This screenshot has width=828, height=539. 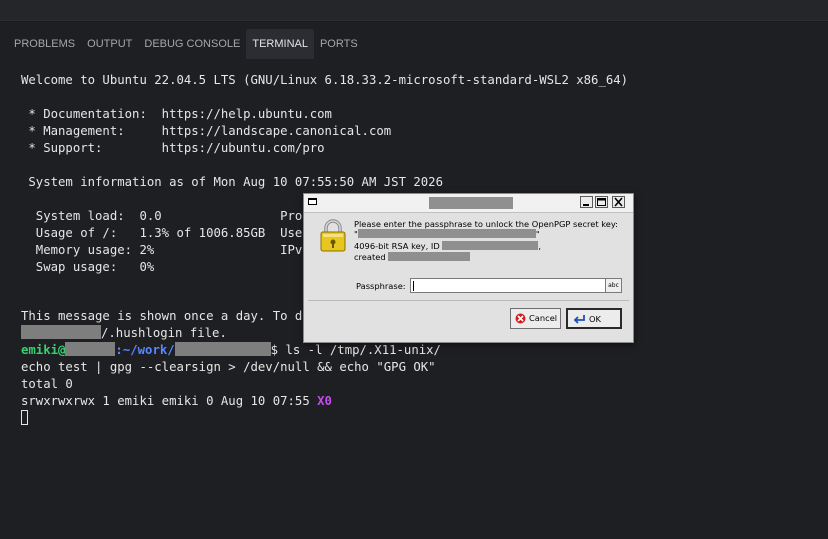 I want to click on ok-label: OK, so click(x=595, y=319).